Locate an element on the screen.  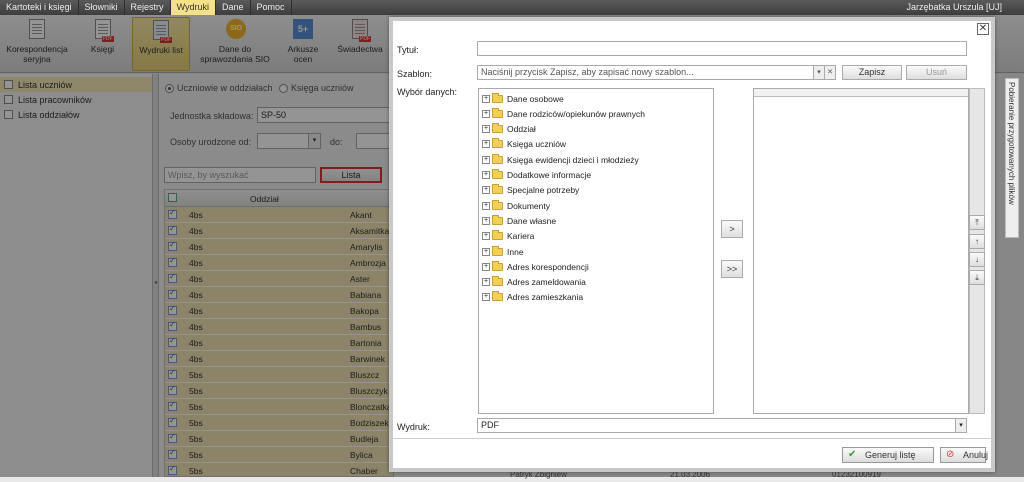
tree-item: + Adres korespondencji is located at coordinates (535, 266).